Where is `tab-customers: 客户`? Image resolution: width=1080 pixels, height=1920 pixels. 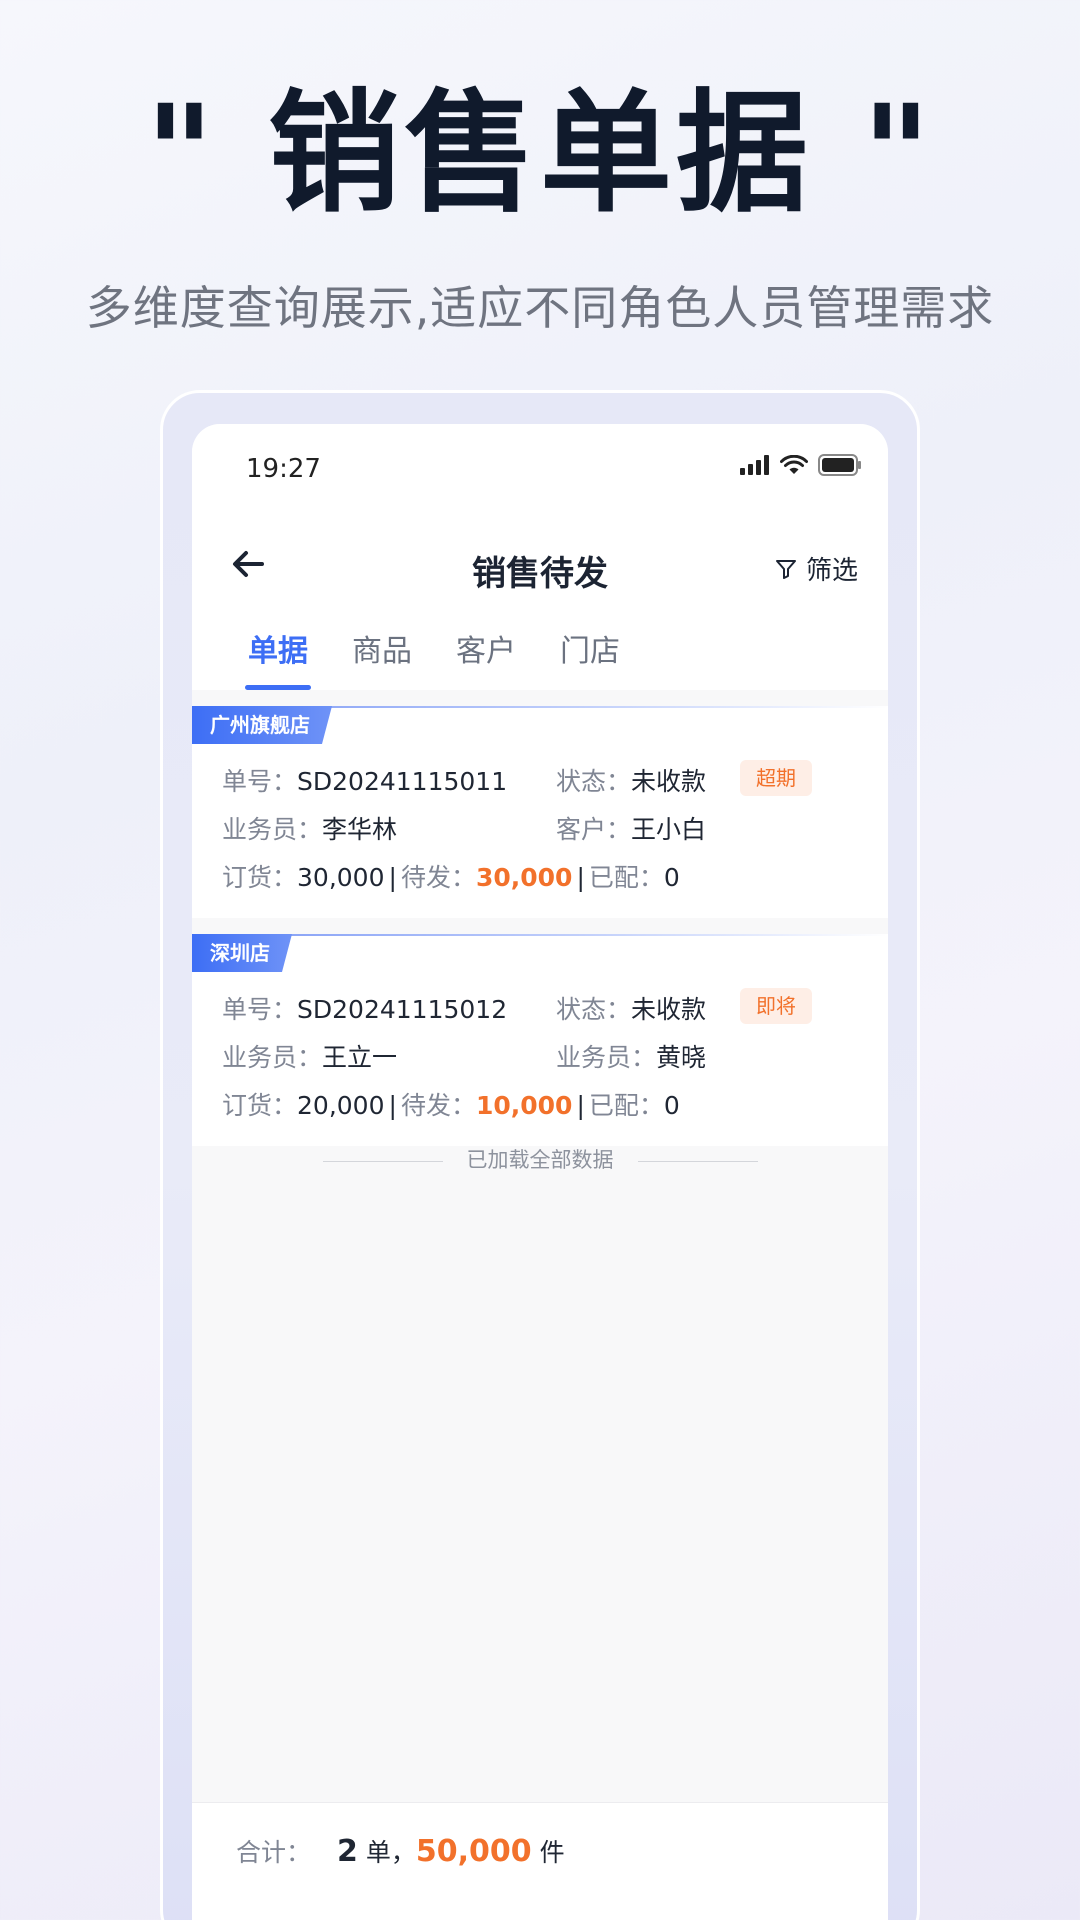
tab-customers: 客户 is located at coordinates (486, 653).